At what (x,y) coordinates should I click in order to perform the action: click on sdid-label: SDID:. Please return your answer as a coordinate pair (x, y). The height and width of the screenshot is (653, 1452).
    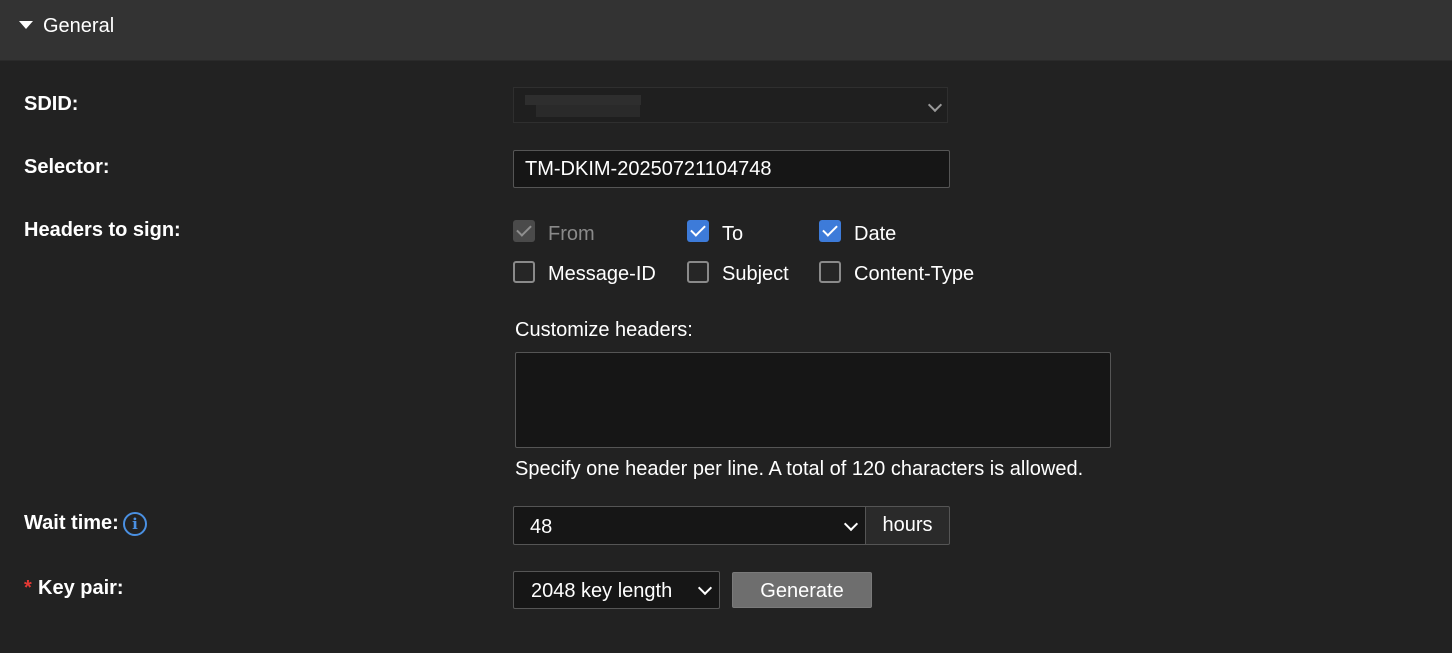
    Looking at the image, I should click on (51, 104).